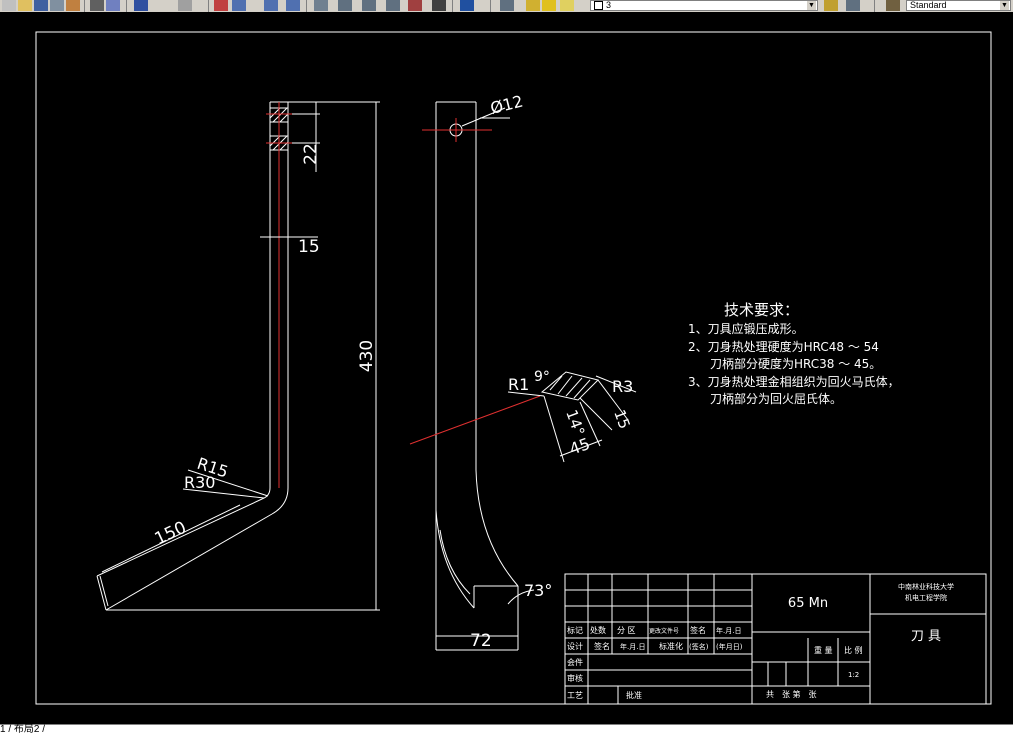 This screenshot has width=1013, height=735. Describe the element at coordinates (533, 5) in the screenshot. I see `layer-on-icon` at that location.